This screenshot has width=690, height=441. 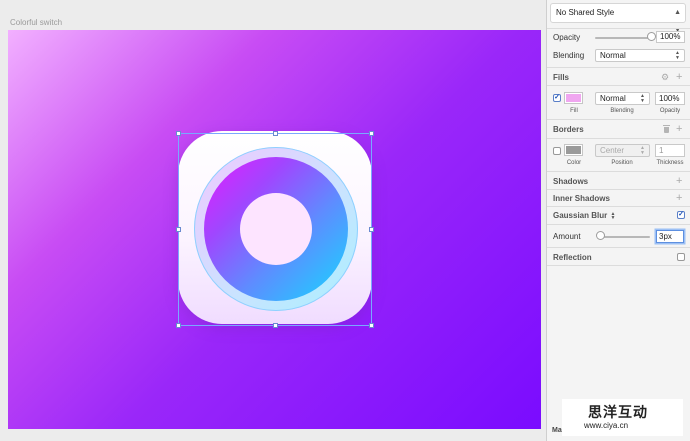 What do you see at coordinates (622, 163) in the screenshot?
I see `position-sub-label: Position` at bounding box center [622, 163].